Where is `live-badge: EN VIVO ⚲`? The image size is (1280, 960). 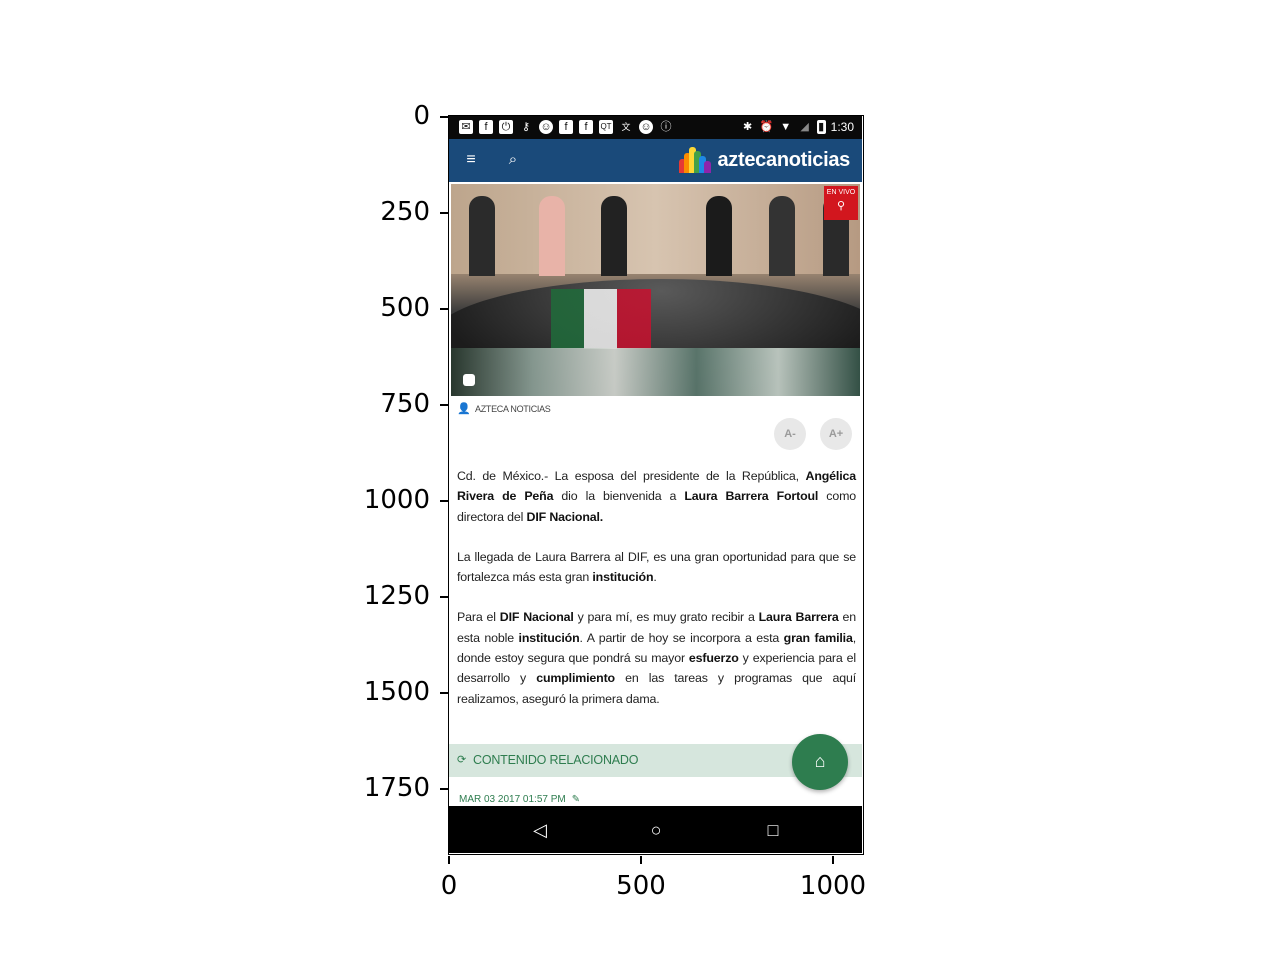
live-badge: EN VIVO ⚲ is located at coordinates (841, 203).